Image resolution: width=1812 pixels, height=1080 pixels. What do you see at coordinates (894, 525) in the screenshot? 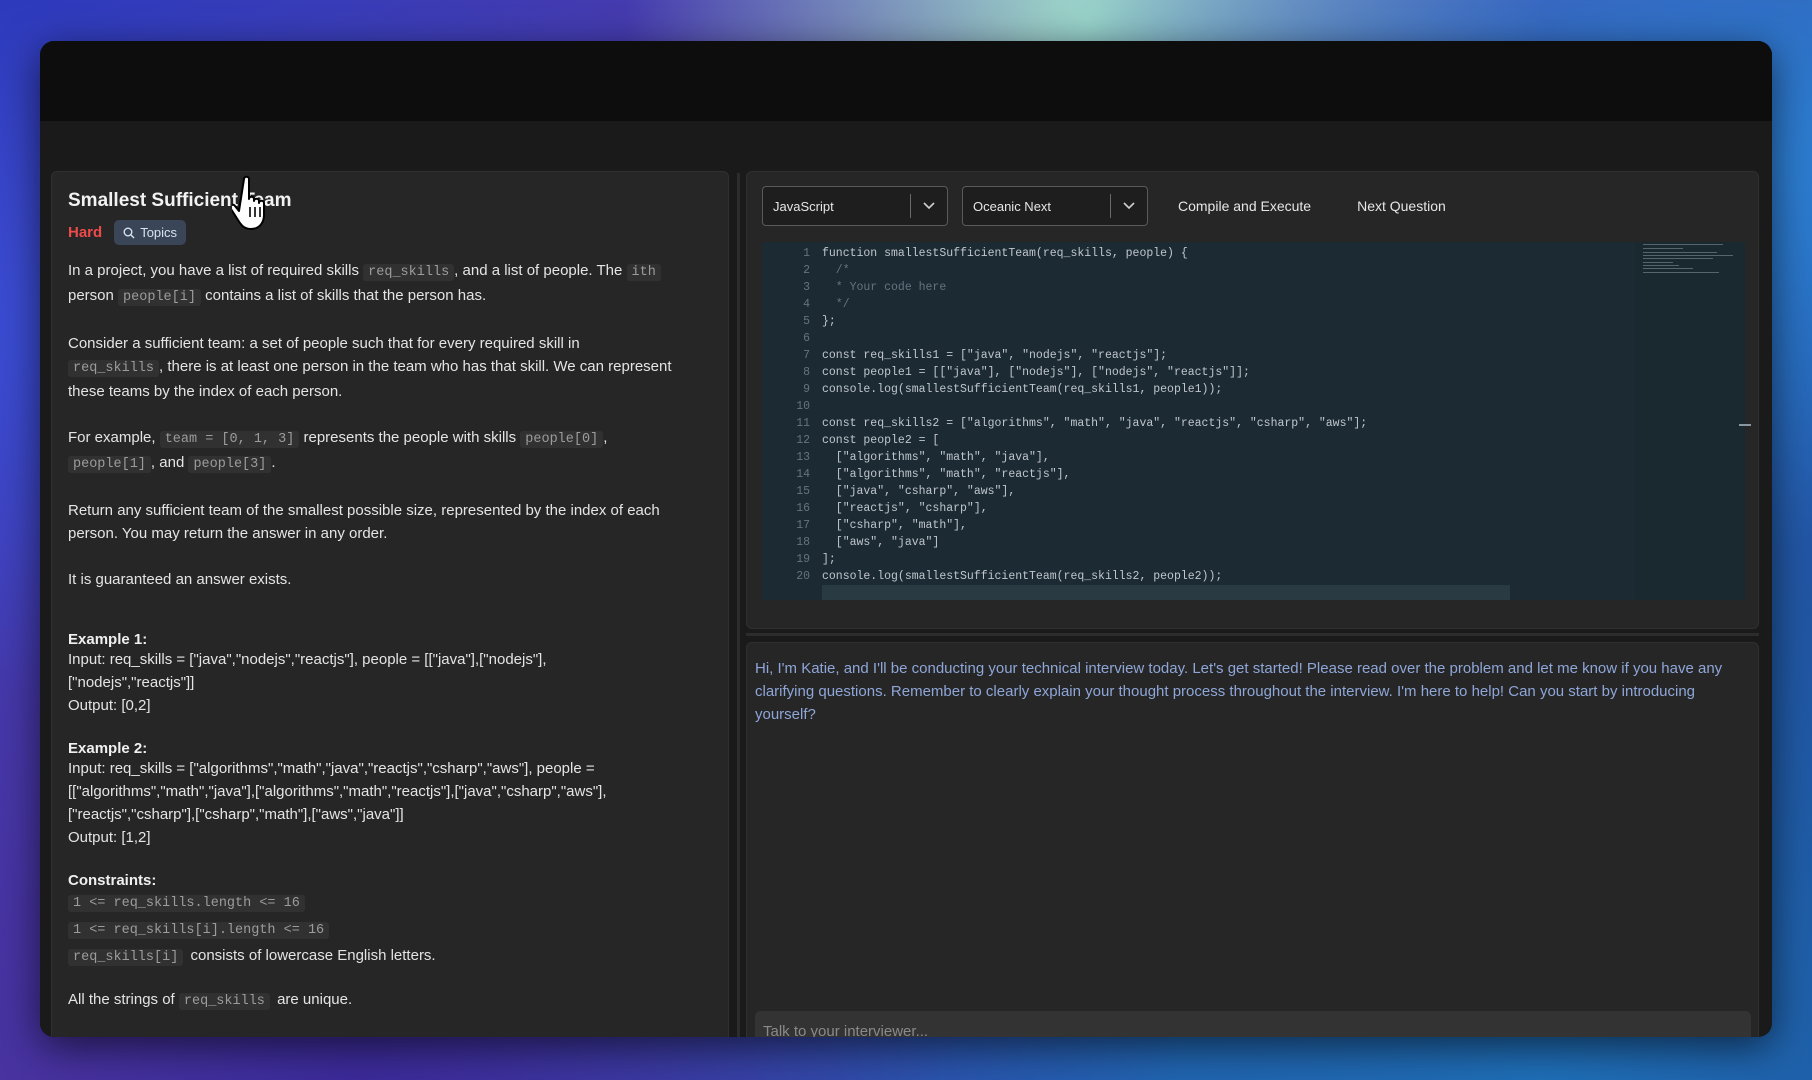
I see `code-text: ["csharp", "math"],` at bounding box center [894, 525].